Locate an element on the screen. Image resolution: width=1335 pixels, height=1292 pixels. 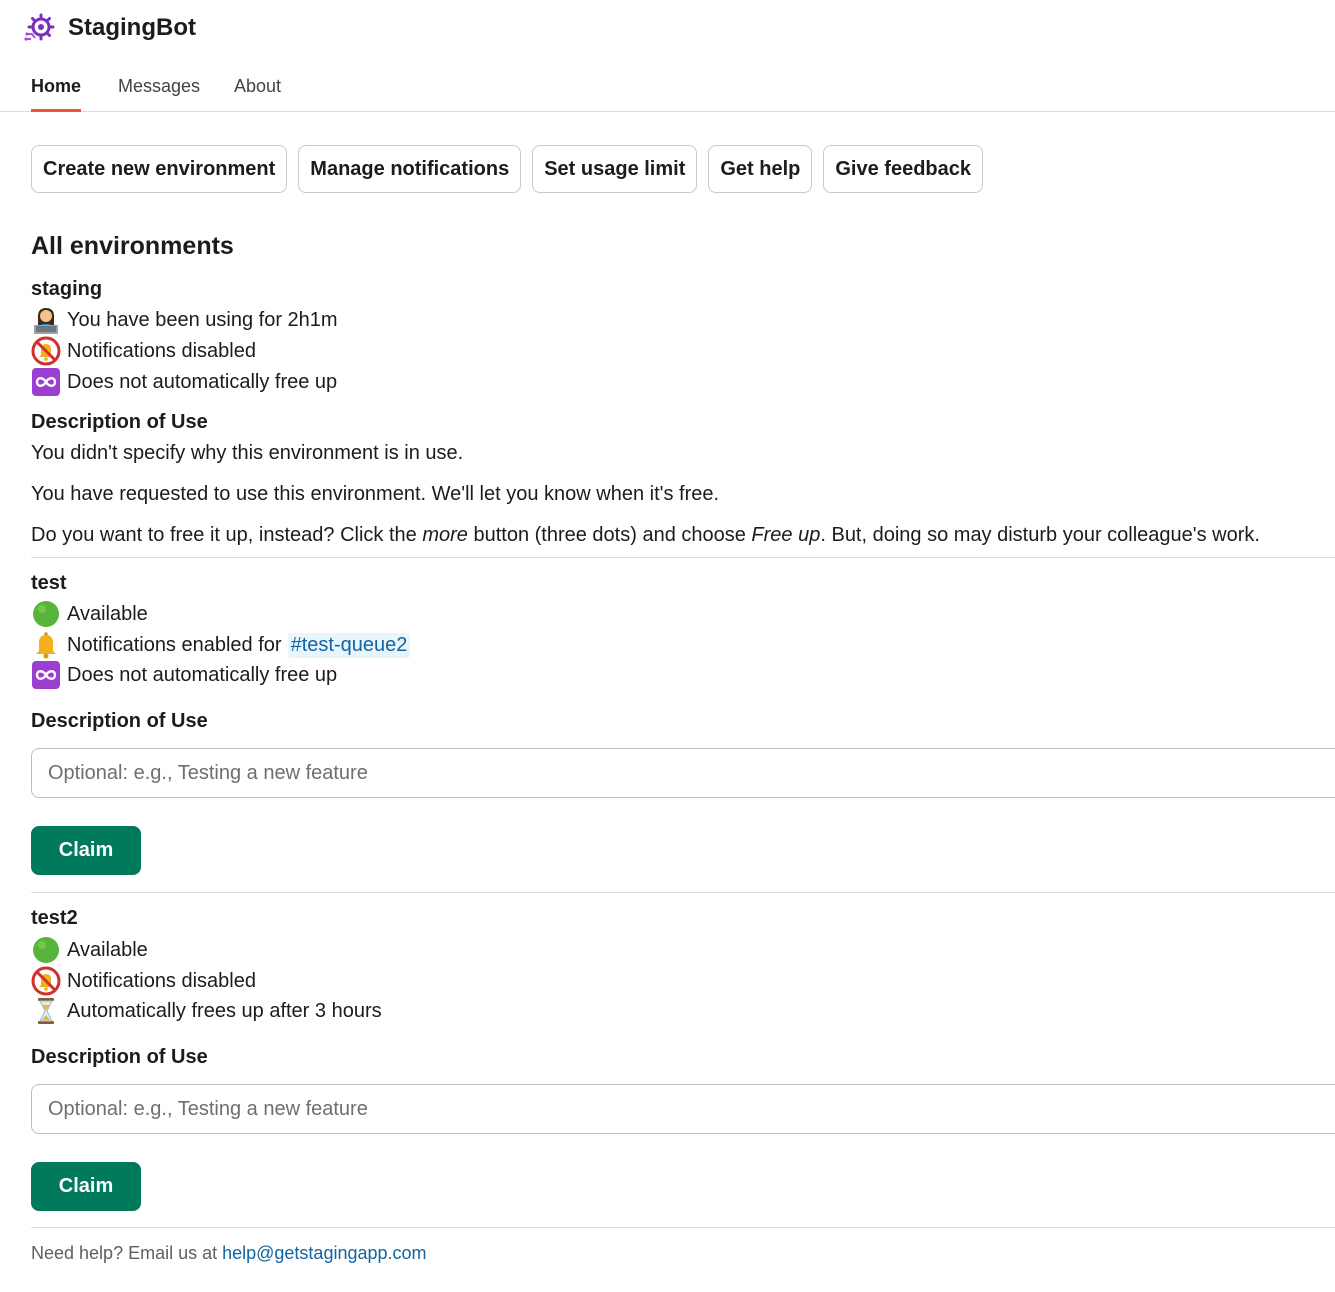
support-email-link: help@getstagingapp.com is located at coordinates (324, 1253).